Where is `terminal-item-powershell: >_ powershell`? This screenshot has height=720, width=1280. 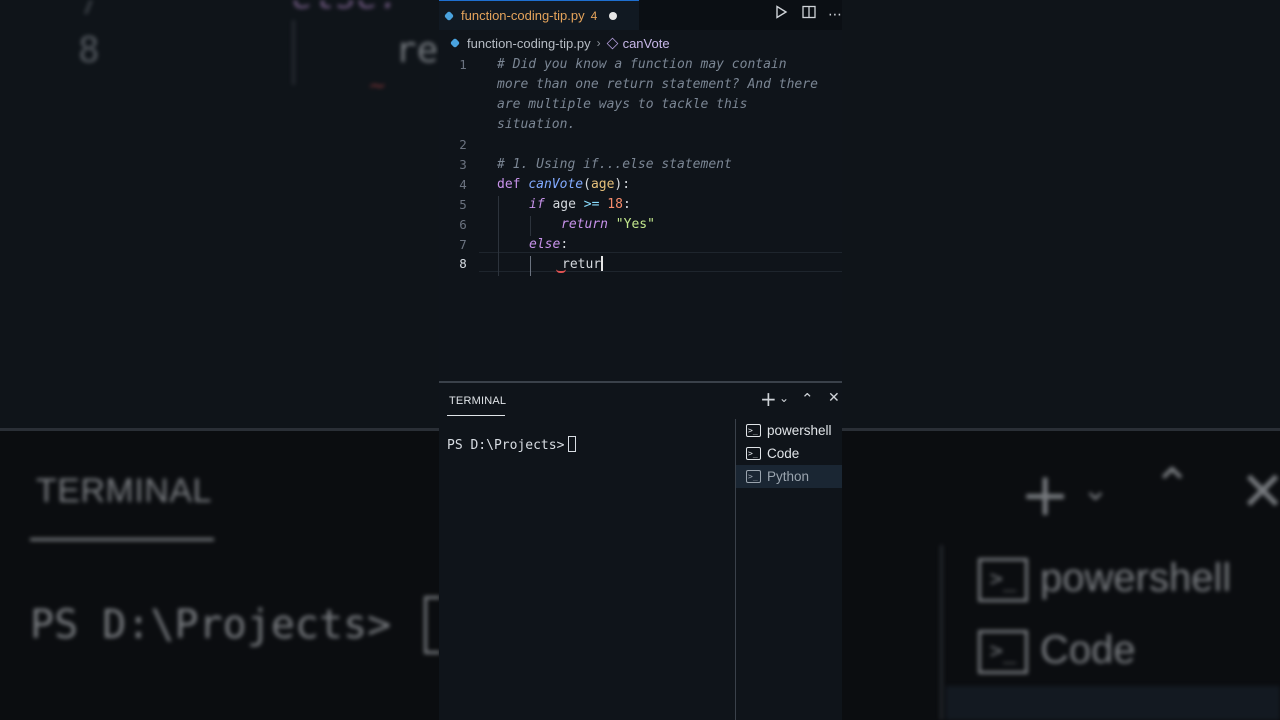 terminal-item-powershell: >_ powershell is located at coordinates (789, 430).